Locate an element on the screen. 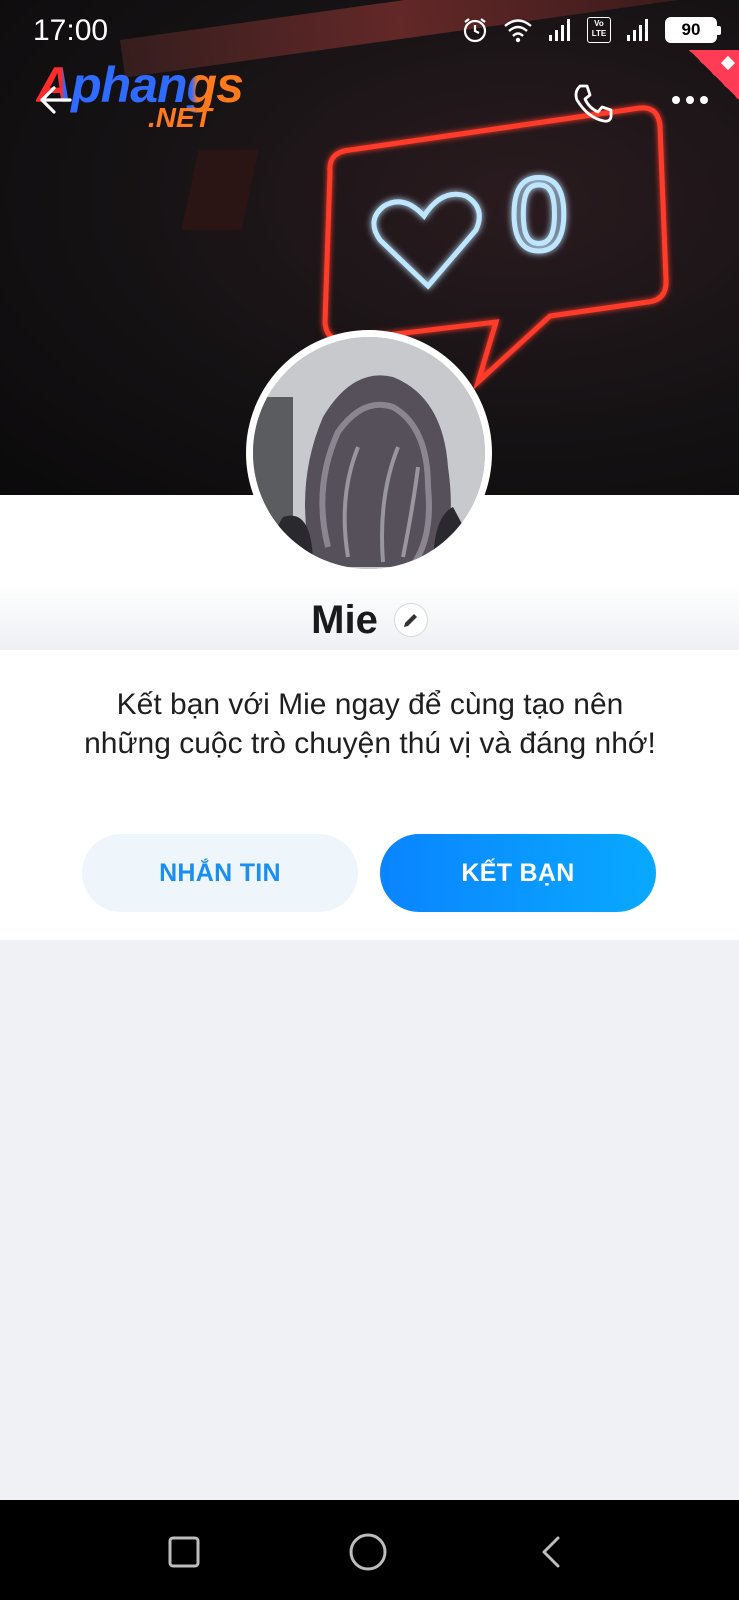 The image size is (739, 1600). profile-name: Mie is located at coordinates (344, 619).